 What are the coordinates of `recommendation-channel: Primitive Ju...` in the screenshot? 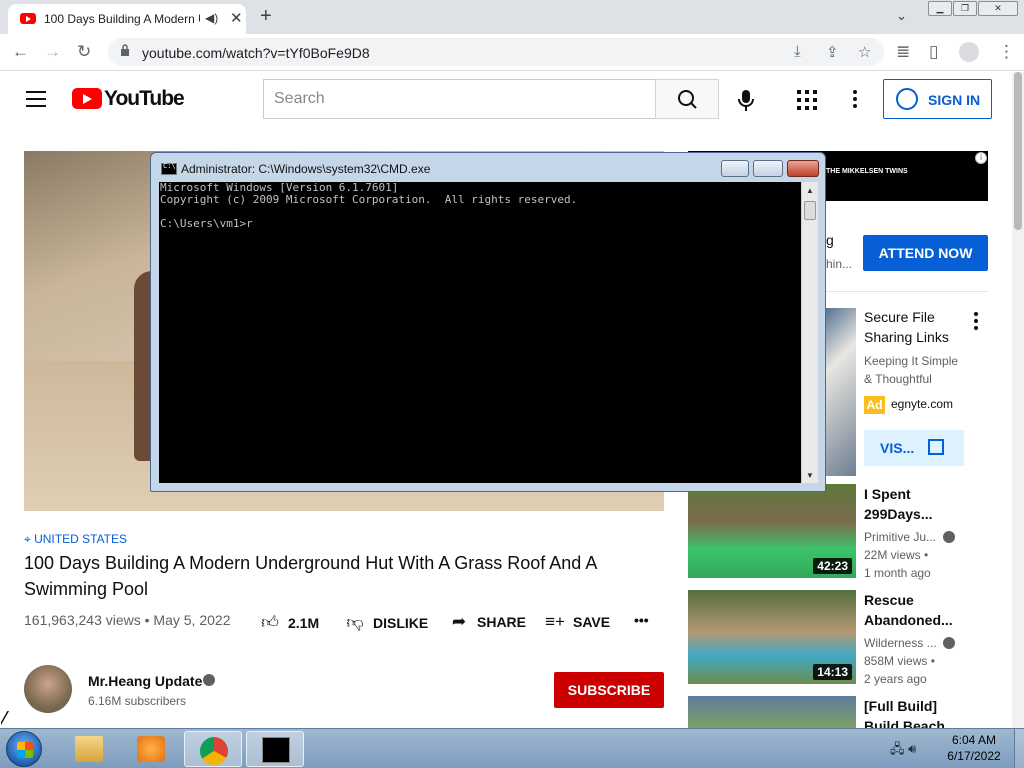 It's located at (900, 537).